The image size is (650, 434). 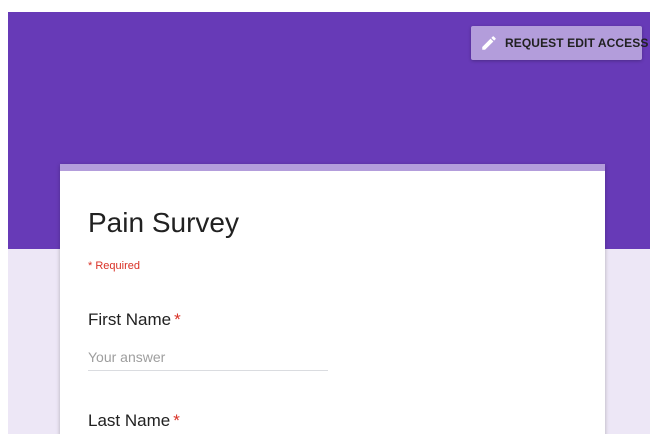 I want to click on request-edit-access-button: REQUEST EDIT ACCESS, so click(x=559, y=43).